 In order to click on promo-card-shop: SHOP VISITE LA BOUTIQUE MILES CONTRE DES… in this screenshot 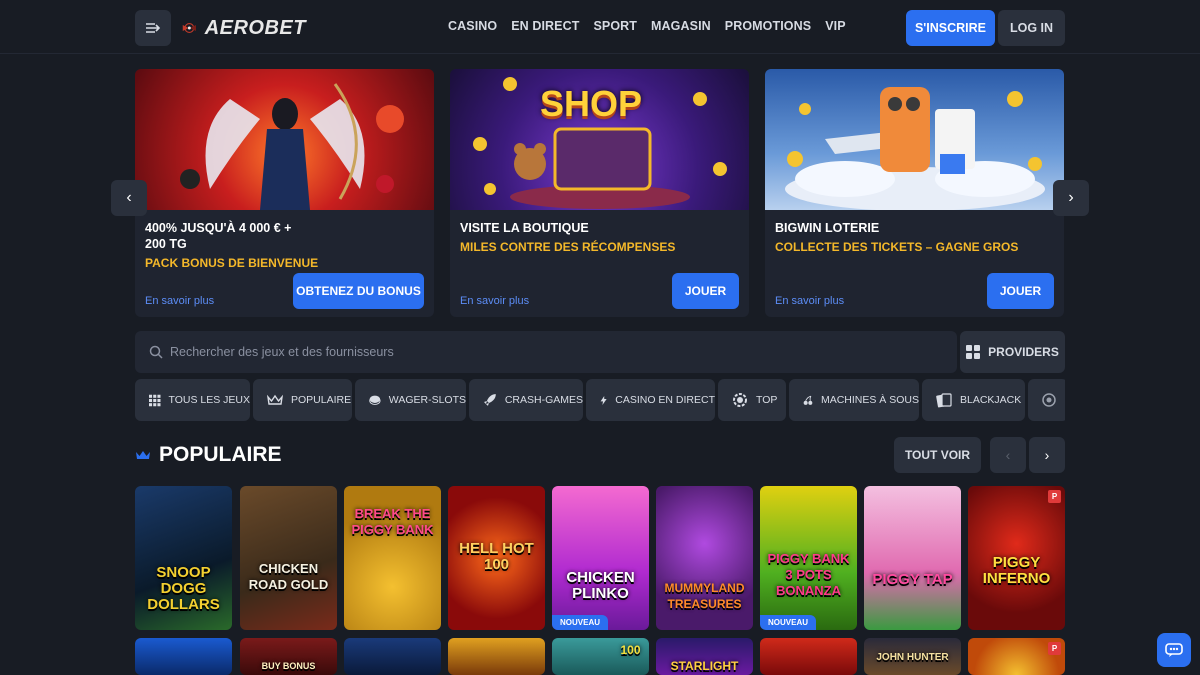, I will do `click(599, 193)`.